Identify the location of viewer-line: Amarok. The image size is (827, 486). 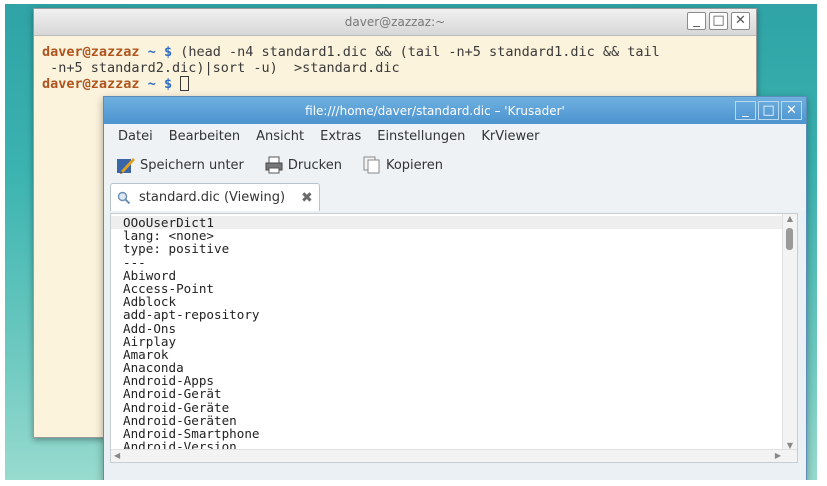
(146, 354).